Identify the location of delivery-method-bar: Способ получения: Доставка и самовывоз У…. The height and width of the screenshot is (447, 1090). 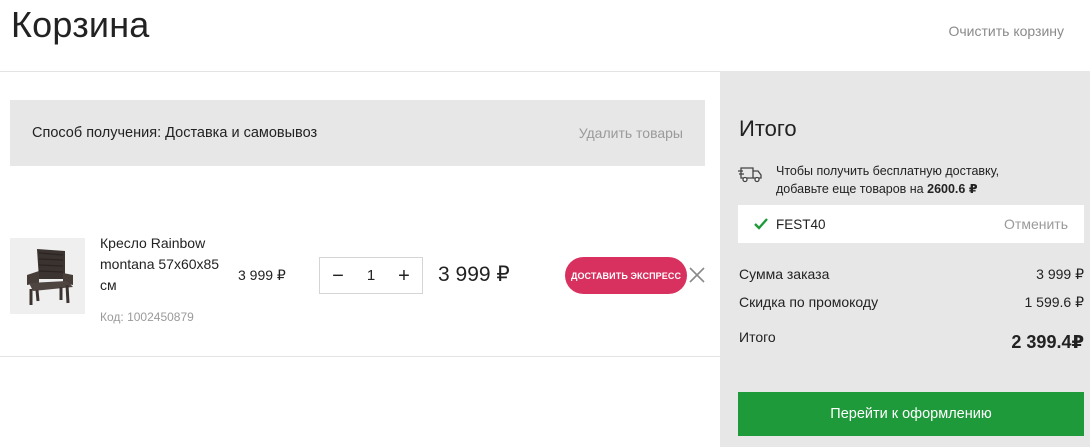
(357, 133).